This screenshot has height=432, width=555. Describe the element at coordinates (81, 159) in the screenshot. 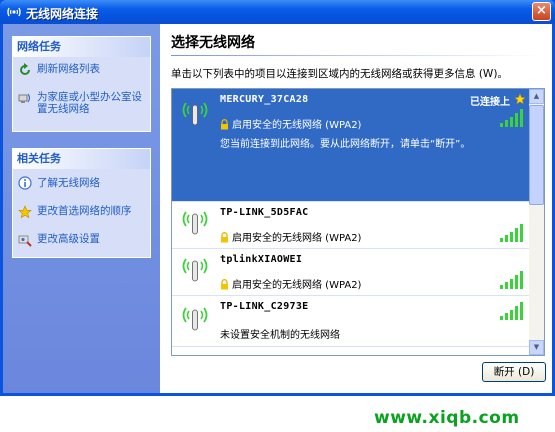

I see `related-tasks-title: 相关任务` at that location.